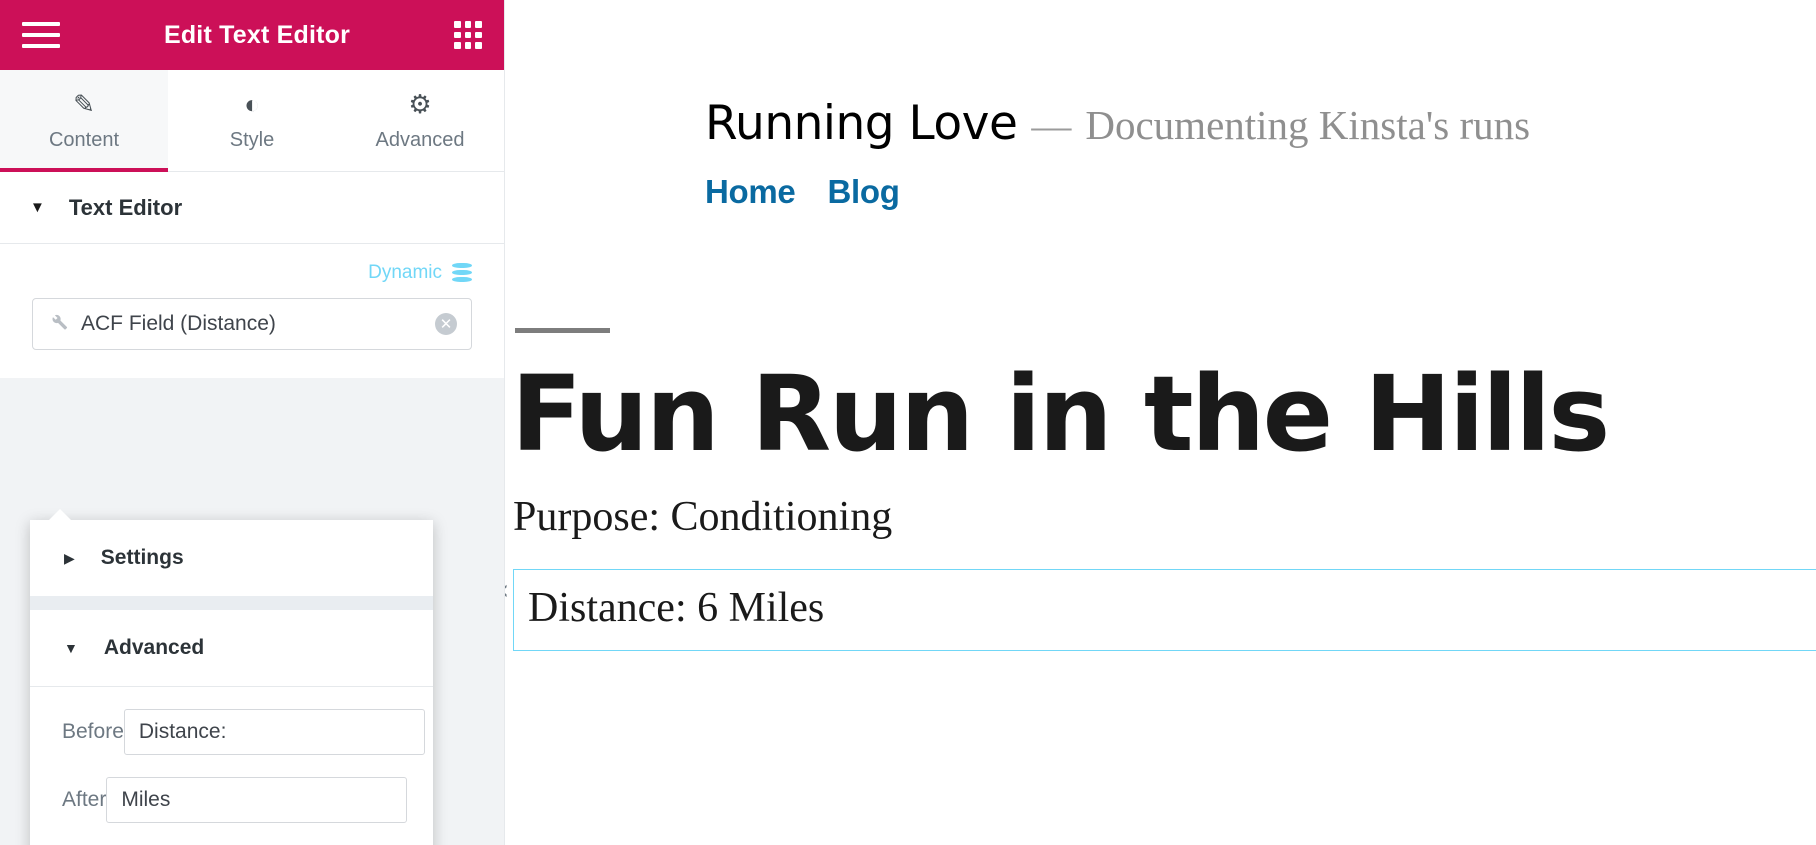  What do you see at coordinates (405, 272) in the screenshot?
I see `dynamic-label: Dynamic` at bounding box center [405, 272].